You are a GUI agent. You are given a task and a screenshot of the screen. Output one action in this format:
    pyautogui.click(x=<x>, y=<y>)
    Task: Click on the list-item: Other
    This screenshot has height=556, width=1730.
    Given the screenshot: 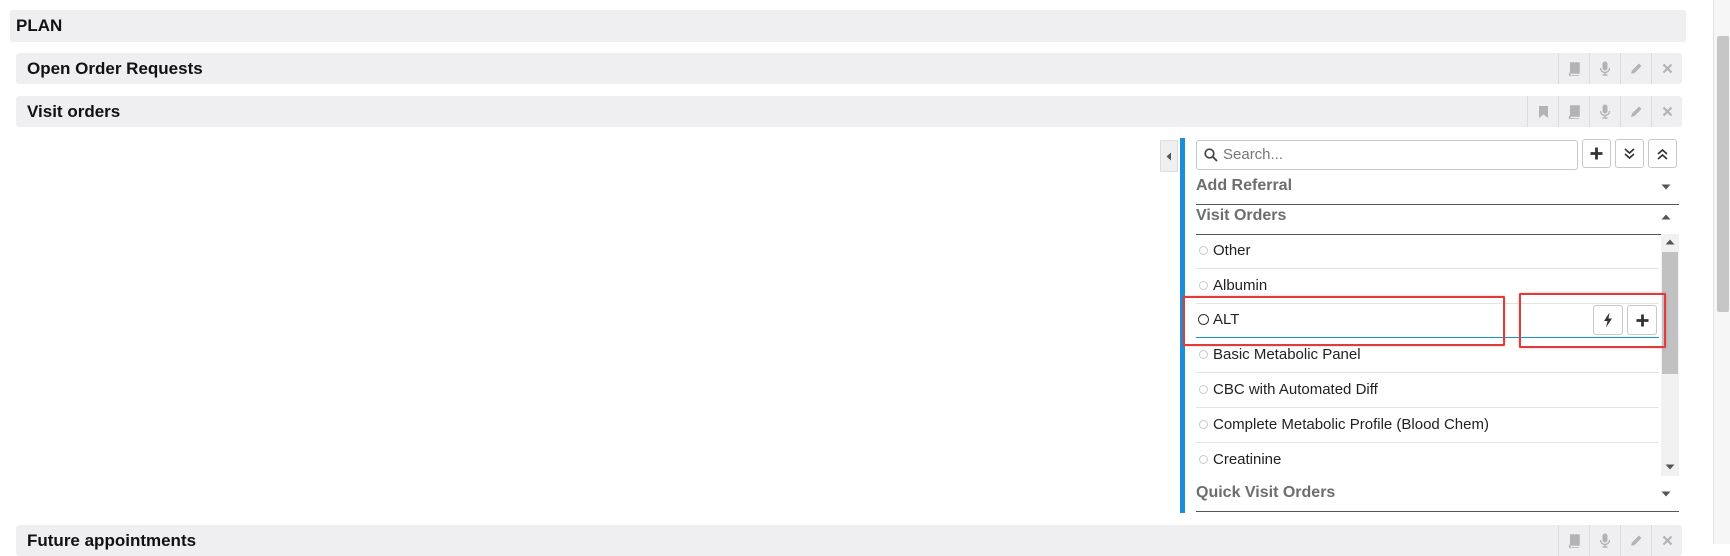 What is the action you would take?
    pyautogui.click(x=1427, y=251)
    